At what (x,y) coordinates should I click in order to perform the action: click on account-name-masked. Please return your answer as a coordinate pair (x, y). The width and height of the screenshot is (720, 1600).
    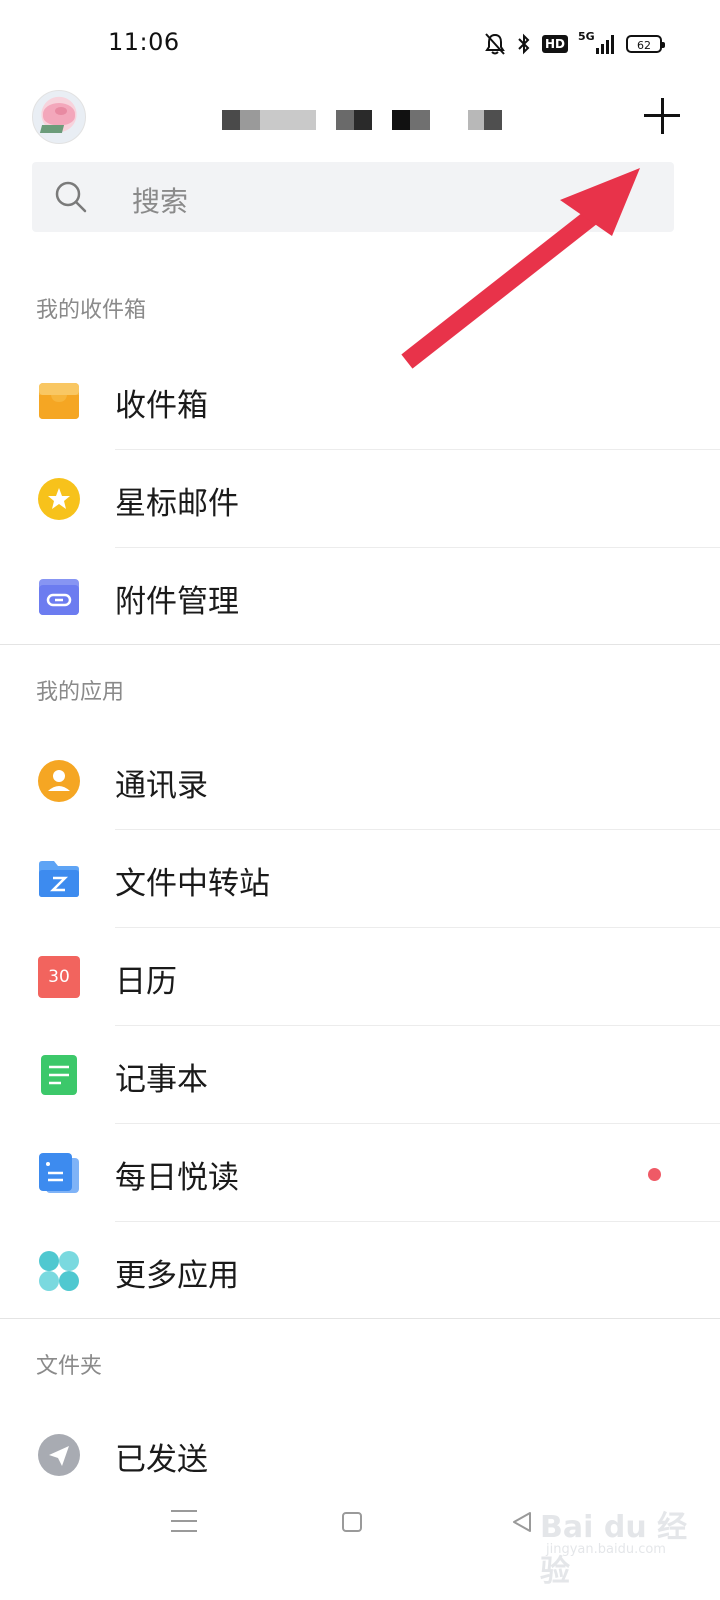
    Looking at the image, I should click on (362, 120).